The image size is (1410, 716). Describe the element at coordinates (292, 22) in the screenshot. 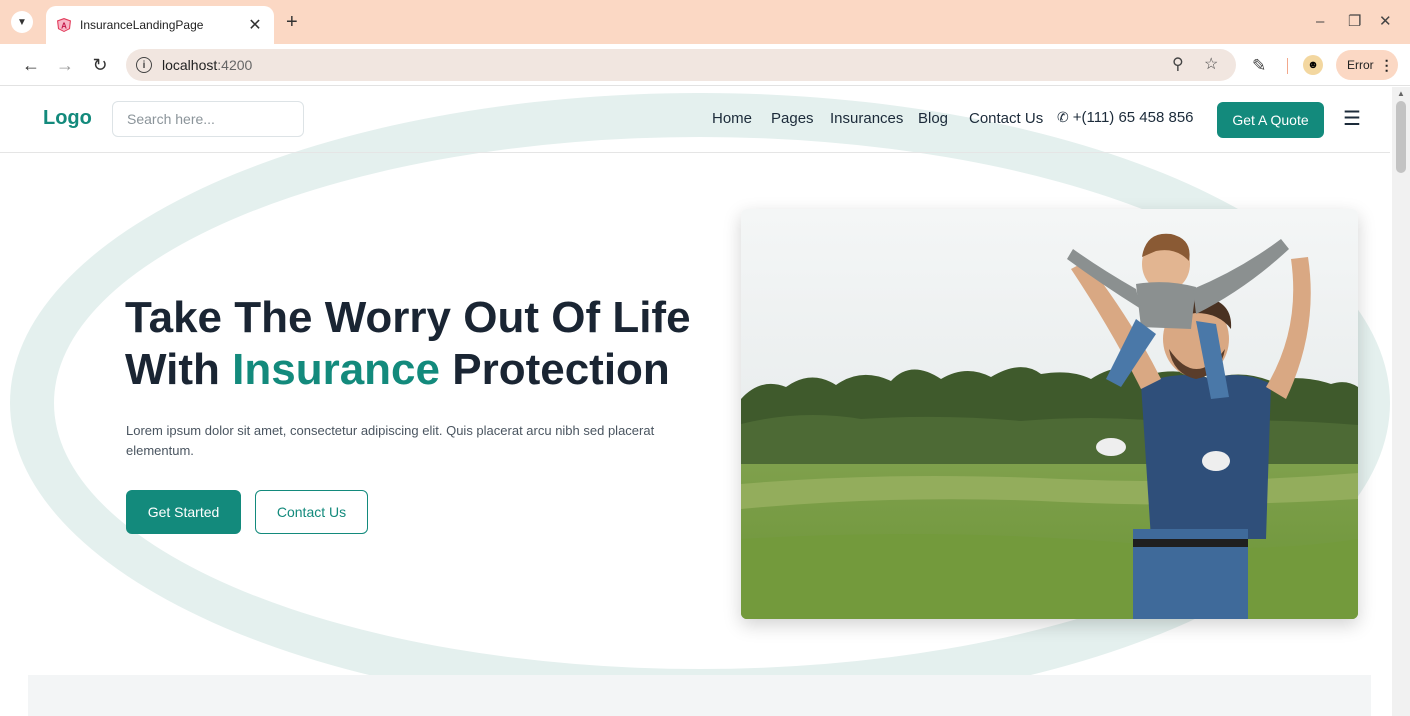

I see `new-tab-icon: +` at that location.